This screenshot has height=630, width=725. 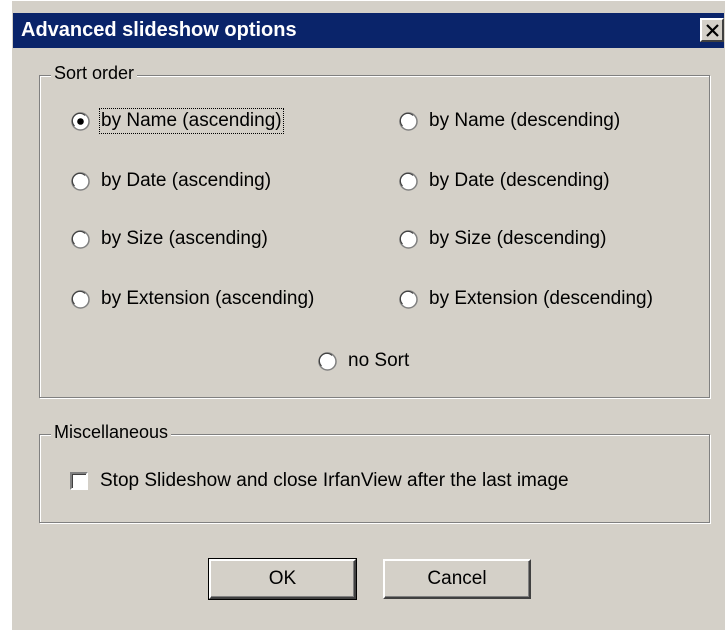 I want to click on radio-name-descending: by Name (descending), so click(x=509, y=121).